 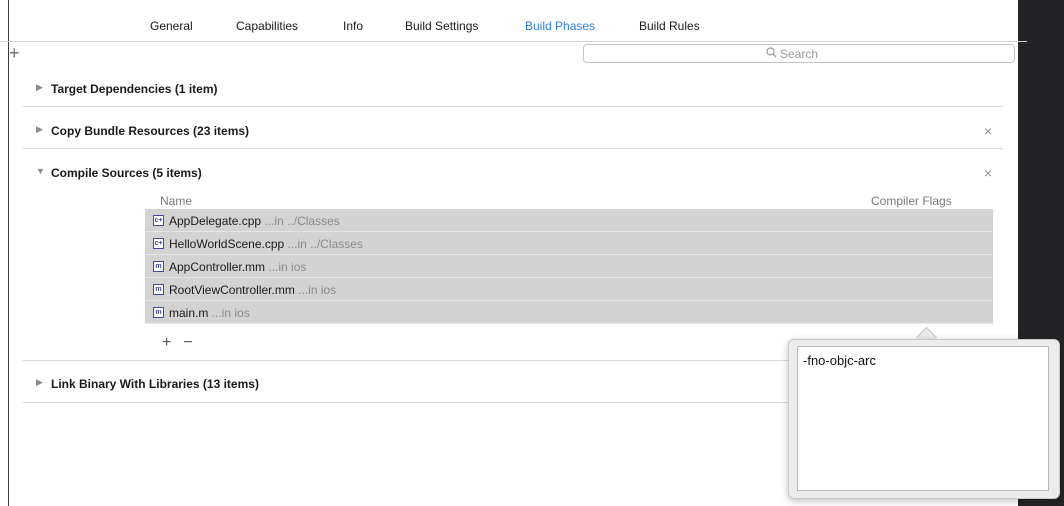 I want to click on file-name: AppDelegate.cpp, so click(x=215, y=221).